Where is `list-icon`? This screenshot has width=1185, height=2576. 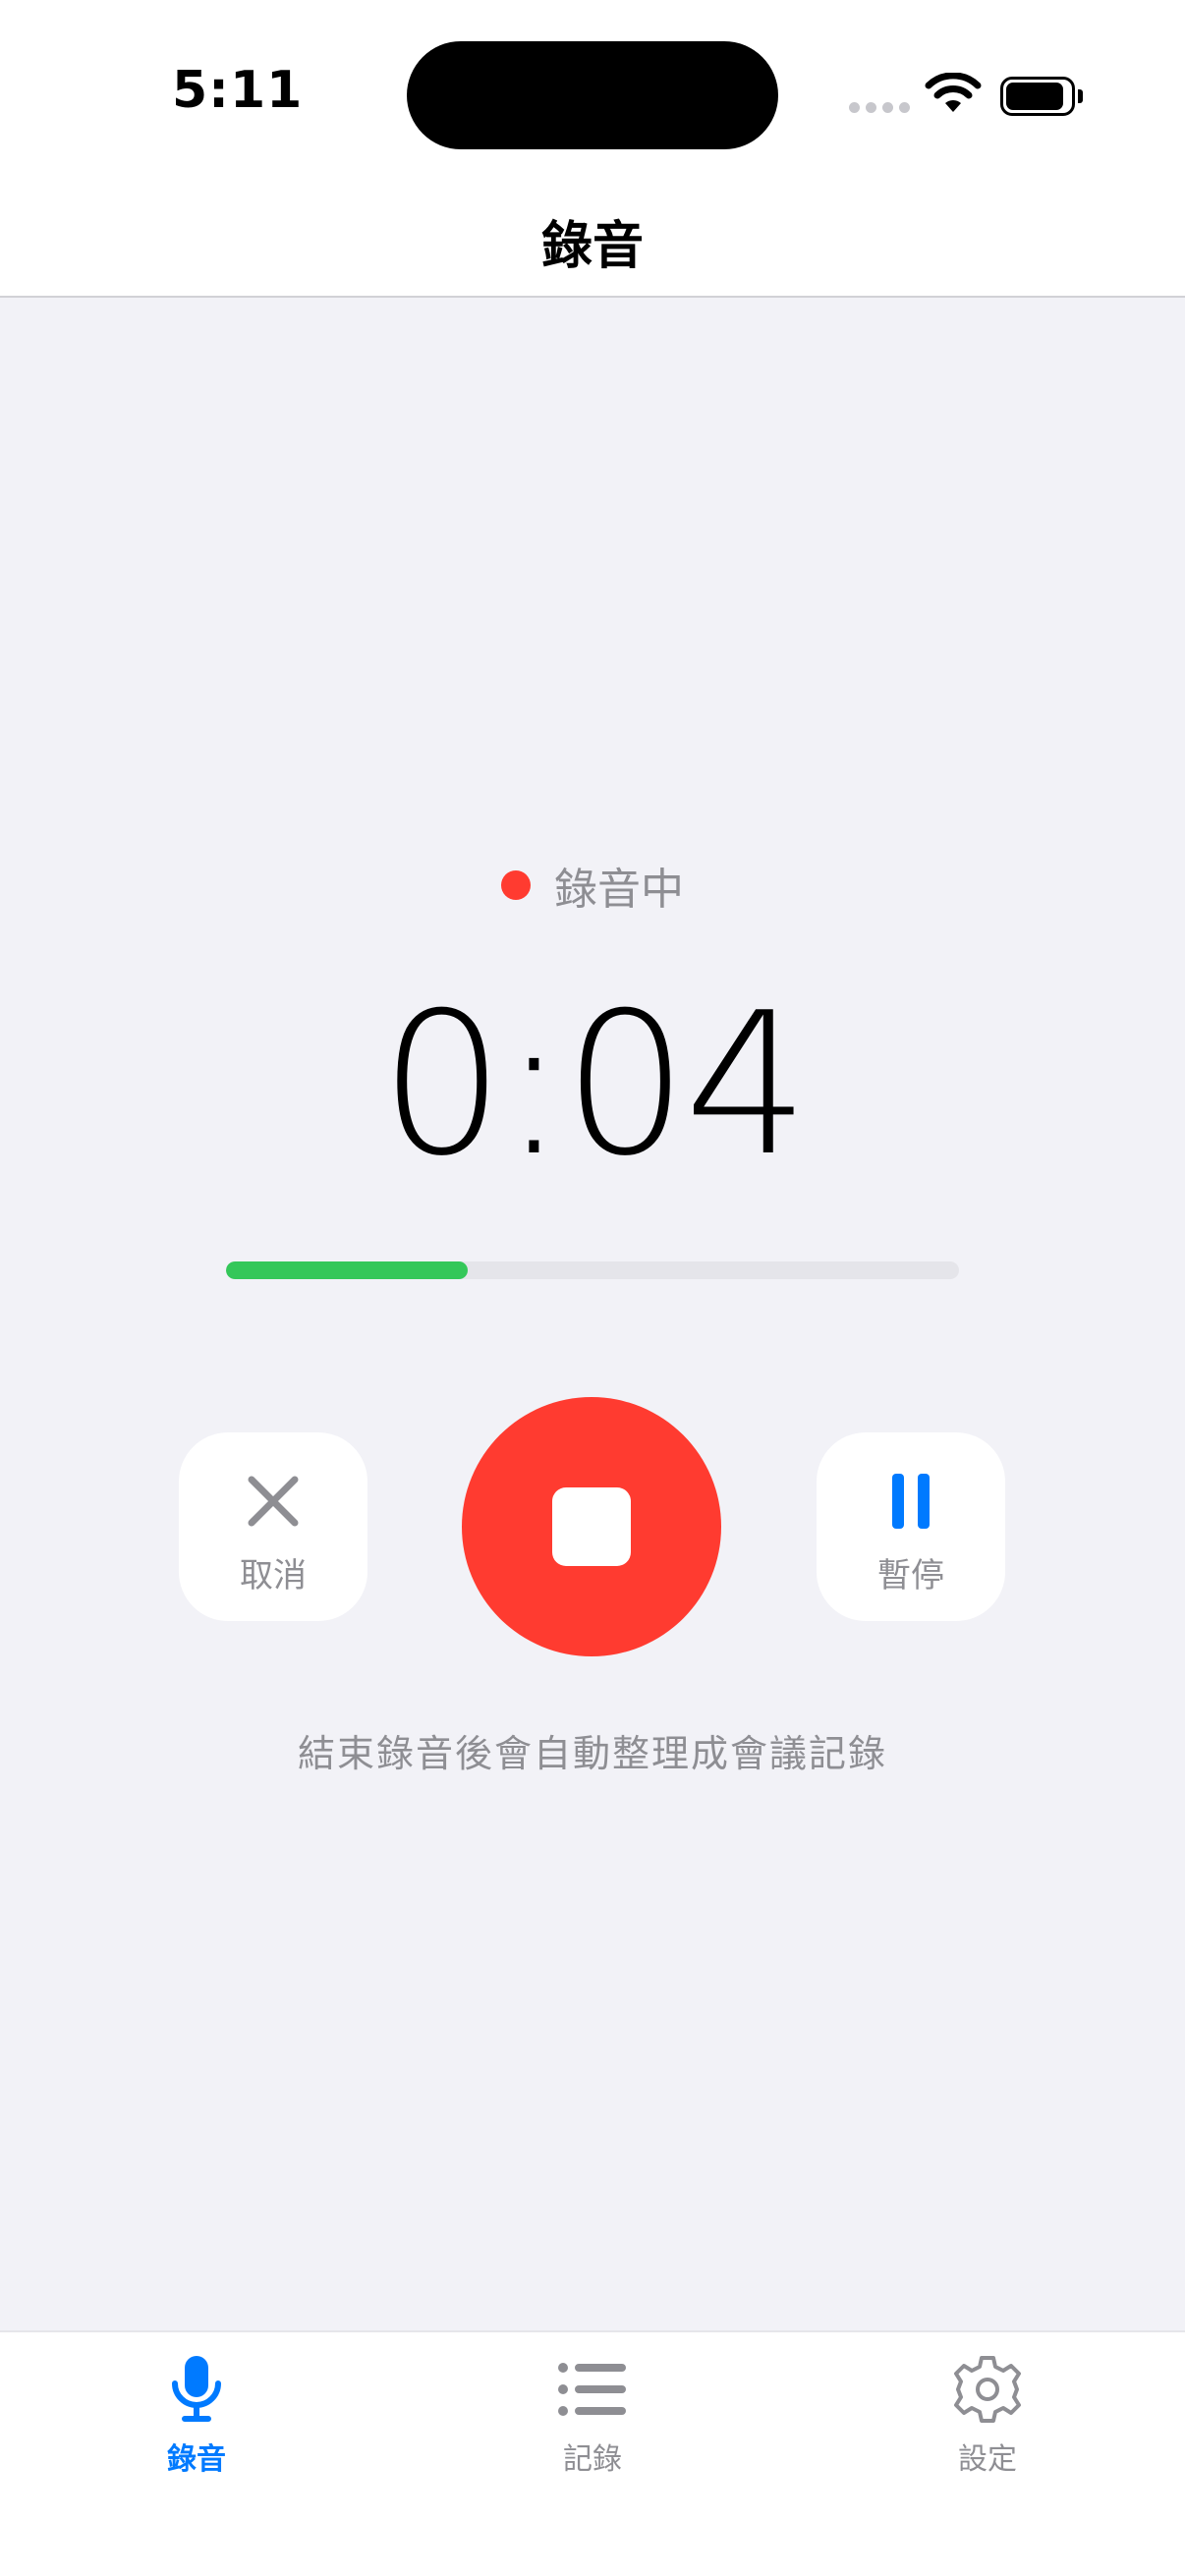 list-icon is located at coordinates (592, 2389).